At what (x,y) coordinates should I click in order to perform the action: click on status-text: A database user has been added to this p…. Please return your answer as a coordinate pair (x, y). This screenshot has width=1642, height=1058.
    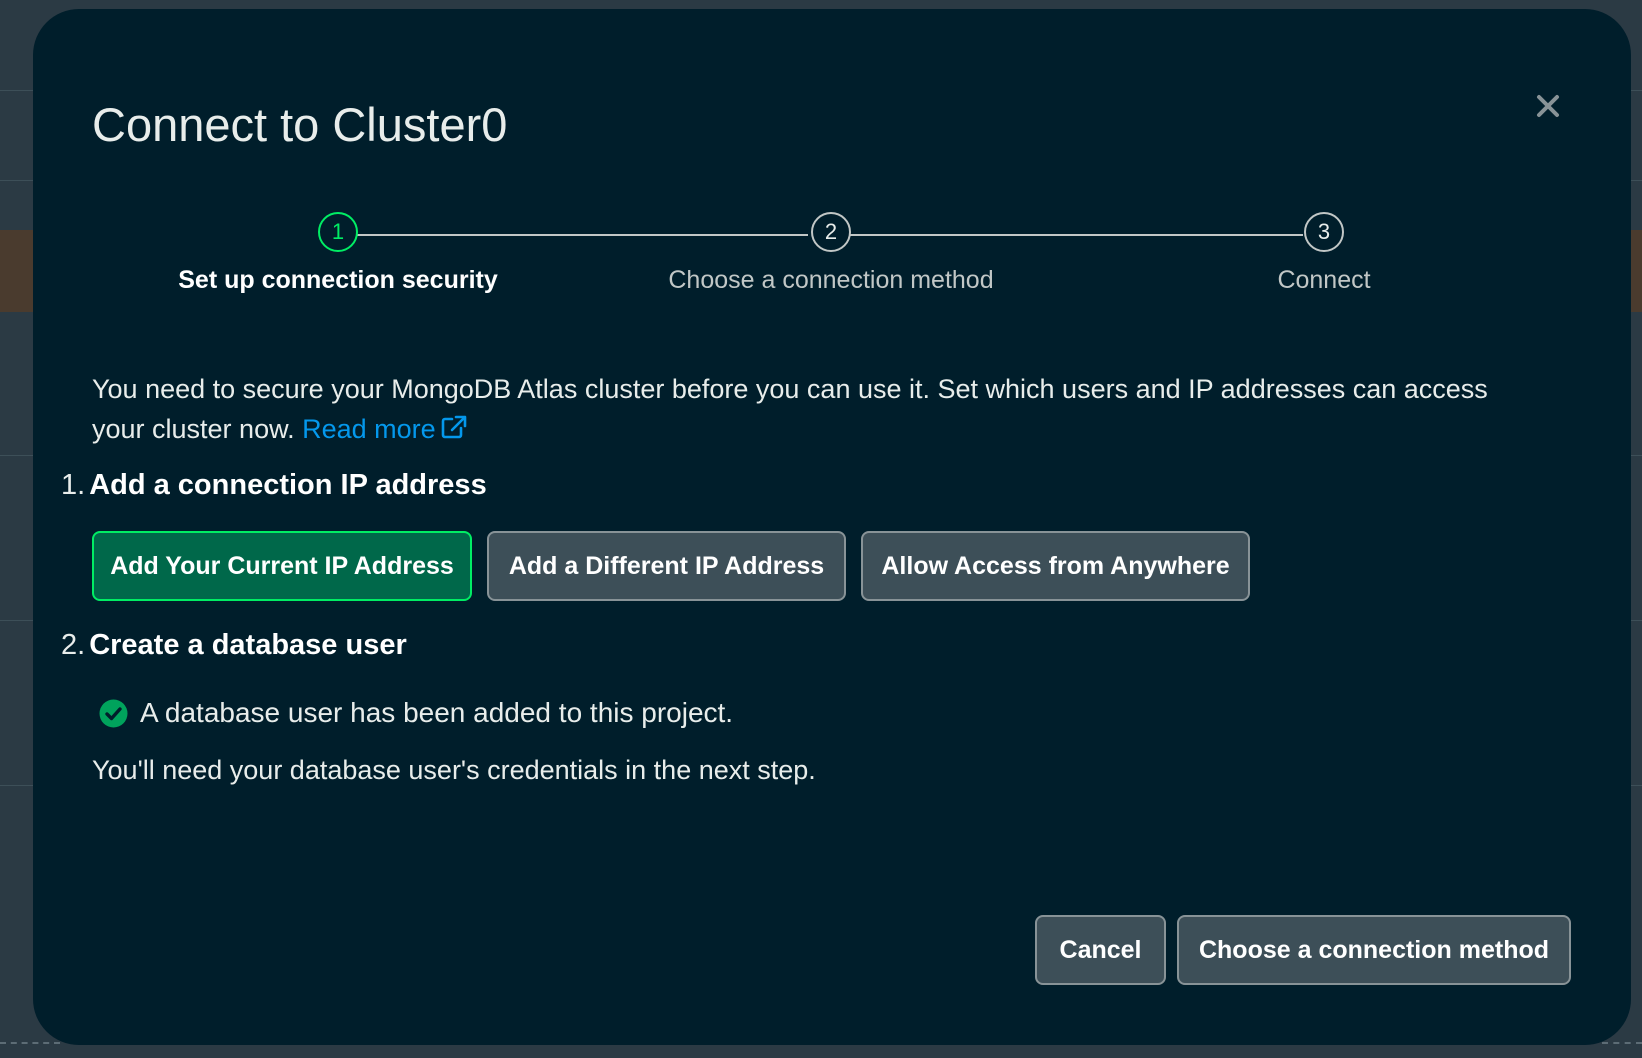
    Looking at the image, I should click on (437, 712).